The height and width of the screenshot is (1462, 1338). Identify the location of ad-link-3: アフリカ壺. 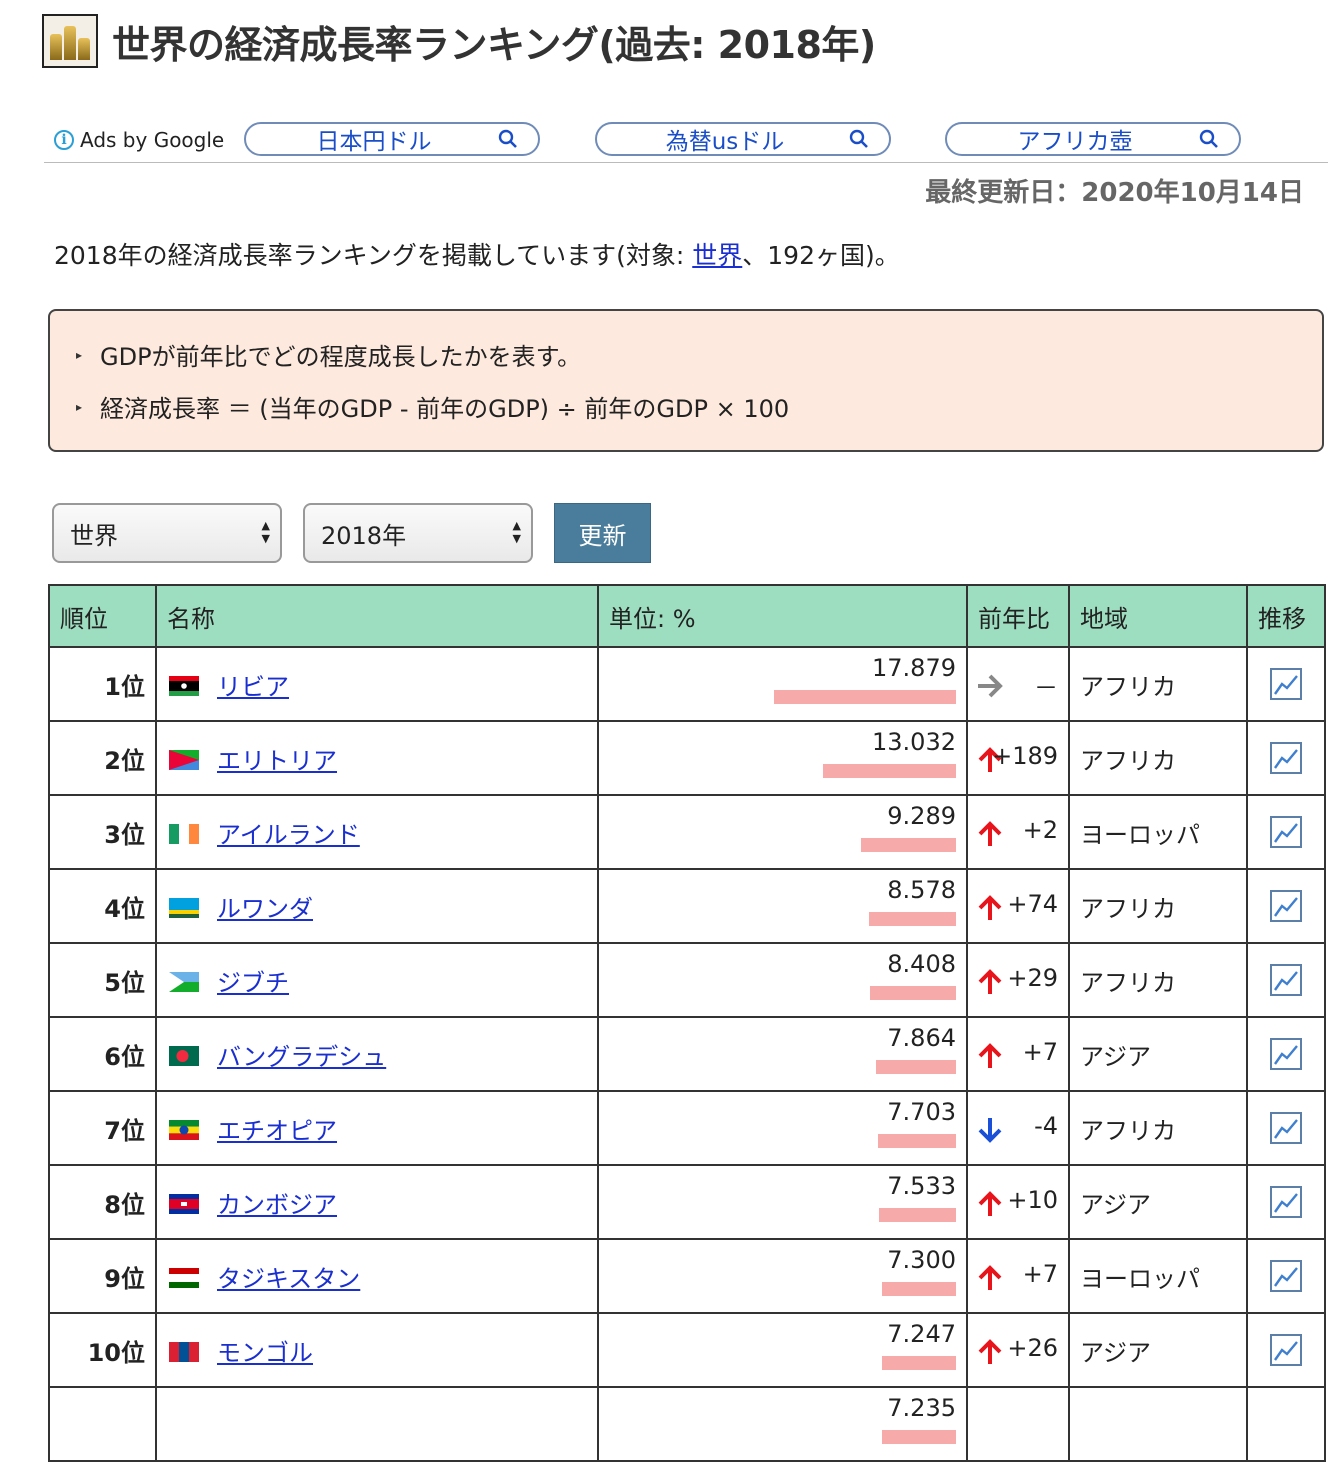
(1093, 139).